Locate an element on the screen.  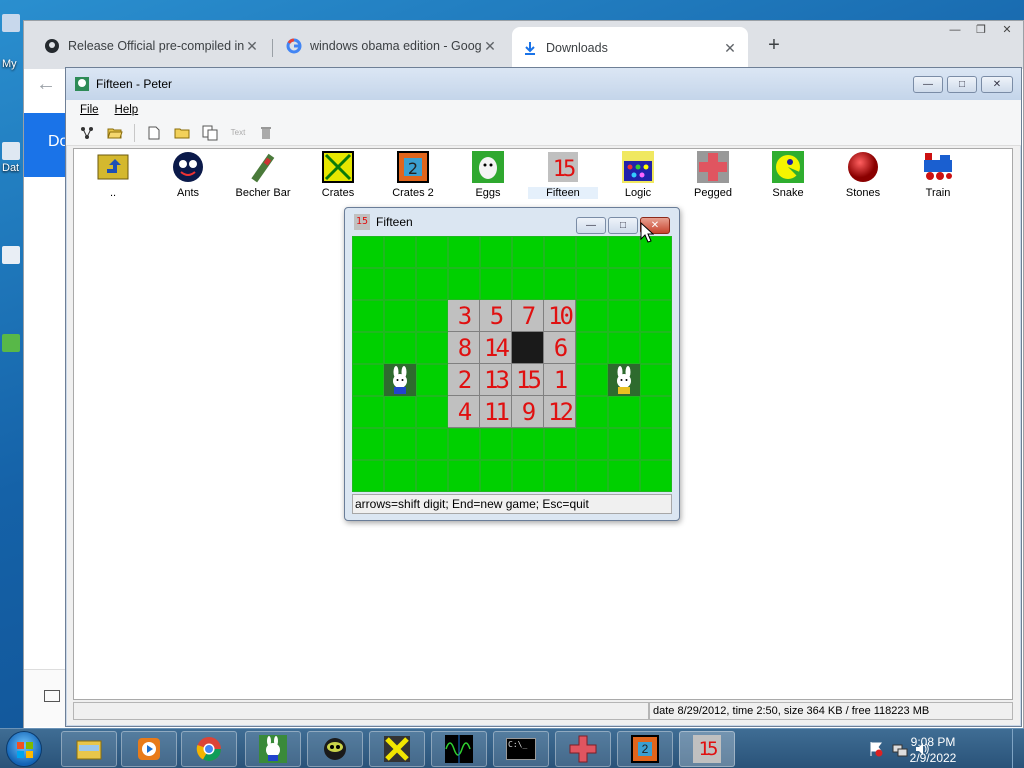
list-item: Snake is located at coordinates (788, 175).